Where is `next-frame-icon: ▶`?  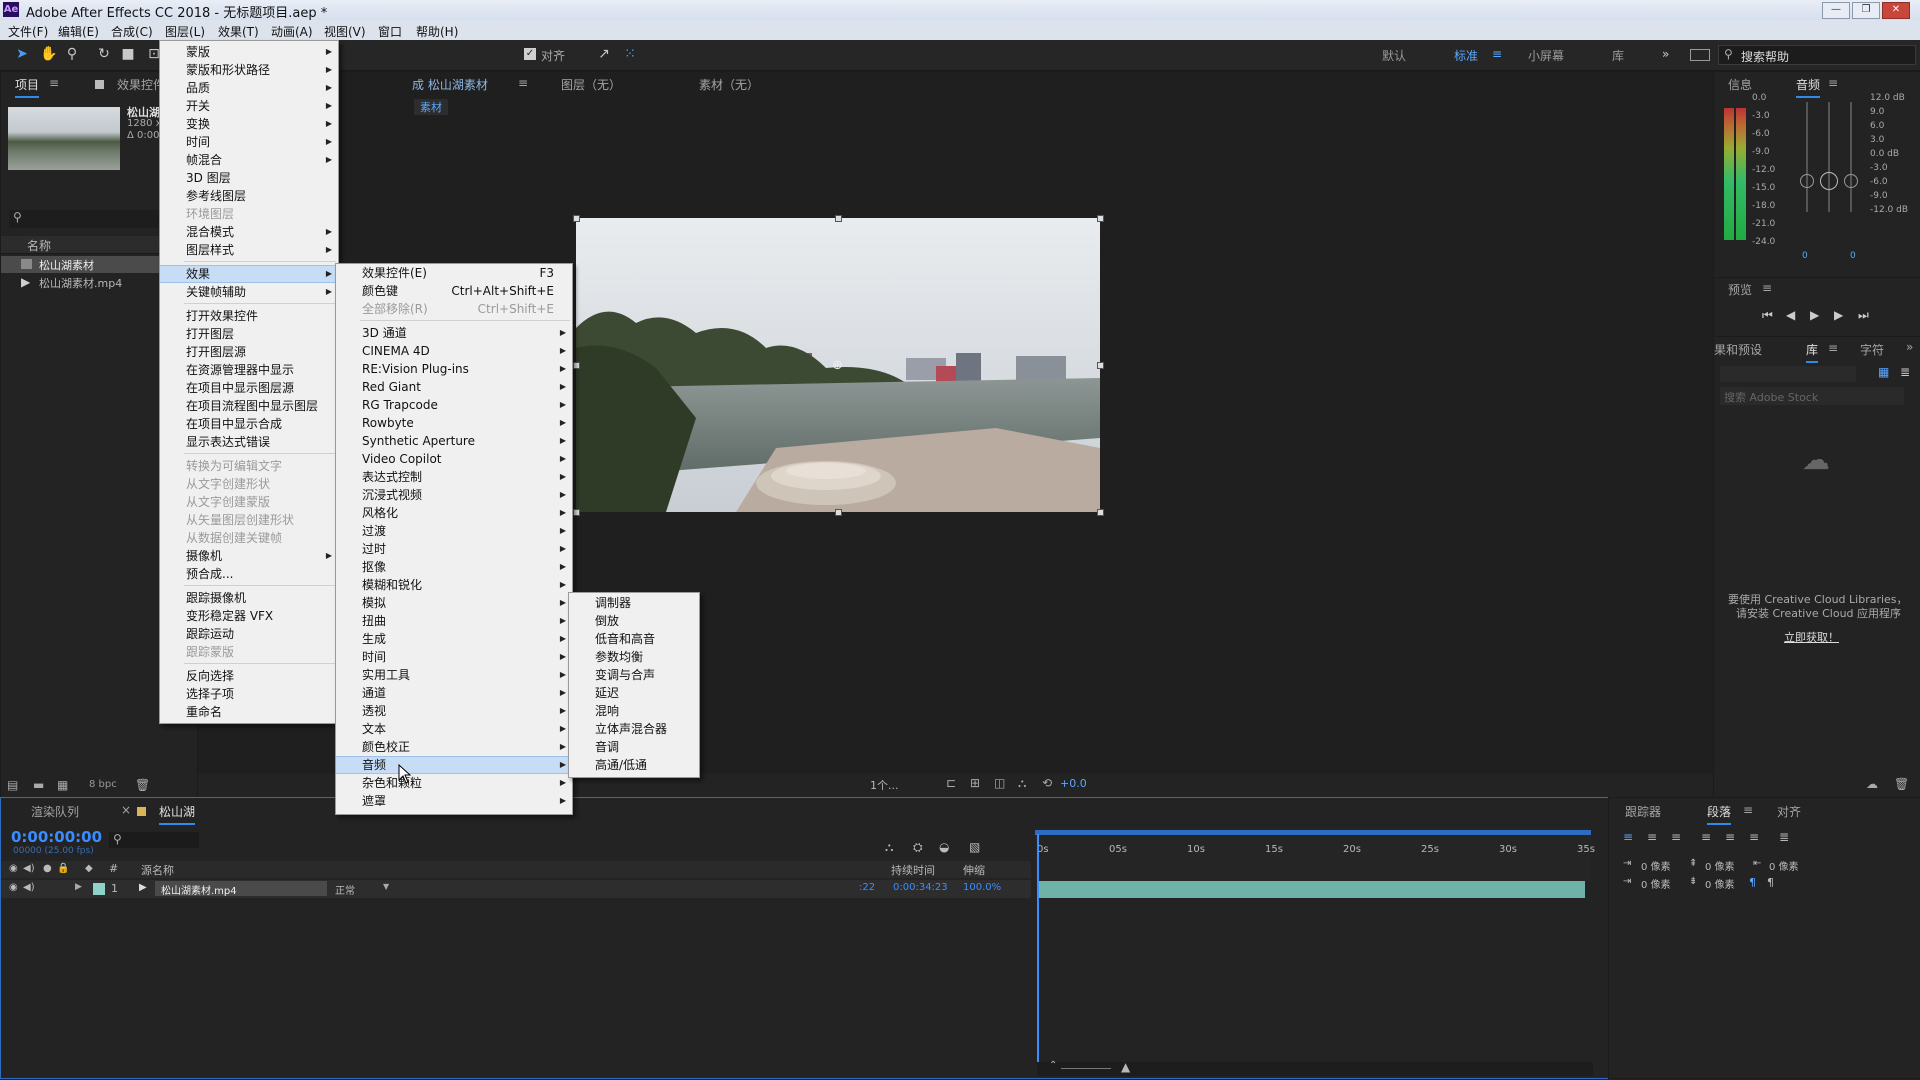 next-frame-icon: ▶ is located at coordinates (1838, 315).